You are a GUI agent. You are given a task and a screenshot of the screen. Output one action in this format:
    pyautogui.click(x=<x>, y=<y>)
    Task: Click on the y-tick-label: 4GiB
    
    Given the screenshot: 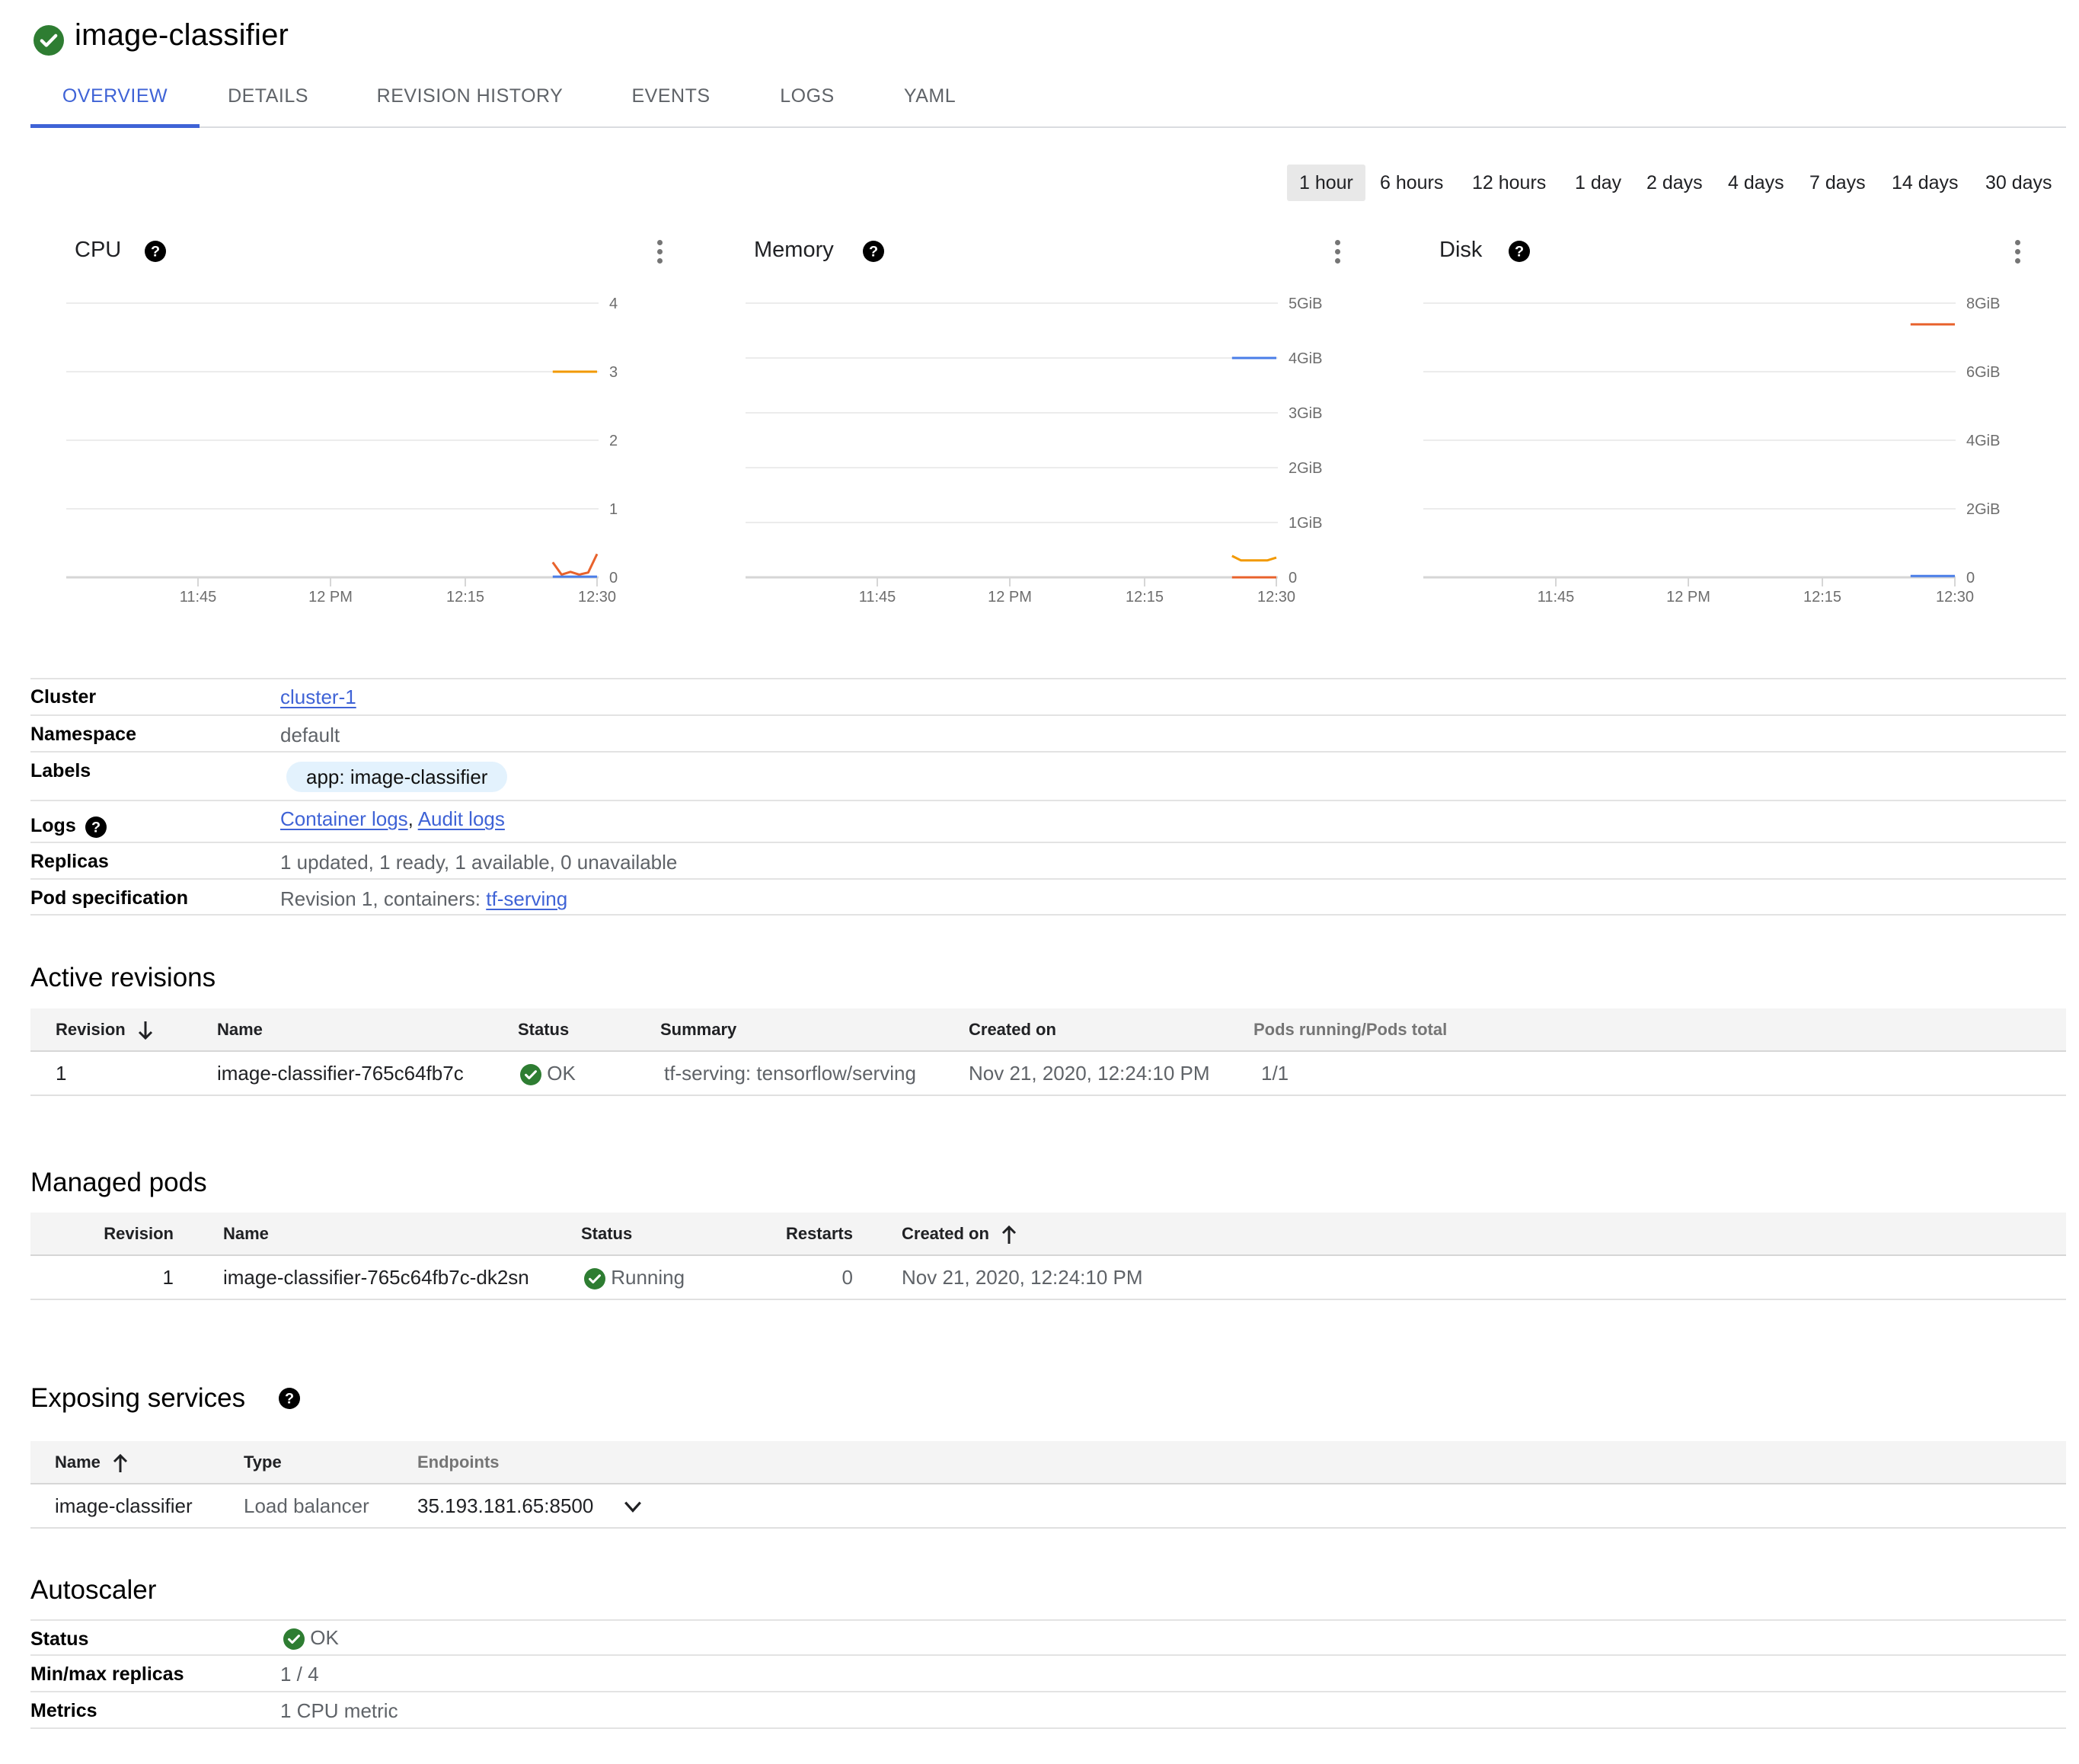 What is the action you would take?
    pyautogui.click(x=1983, y=441)
    